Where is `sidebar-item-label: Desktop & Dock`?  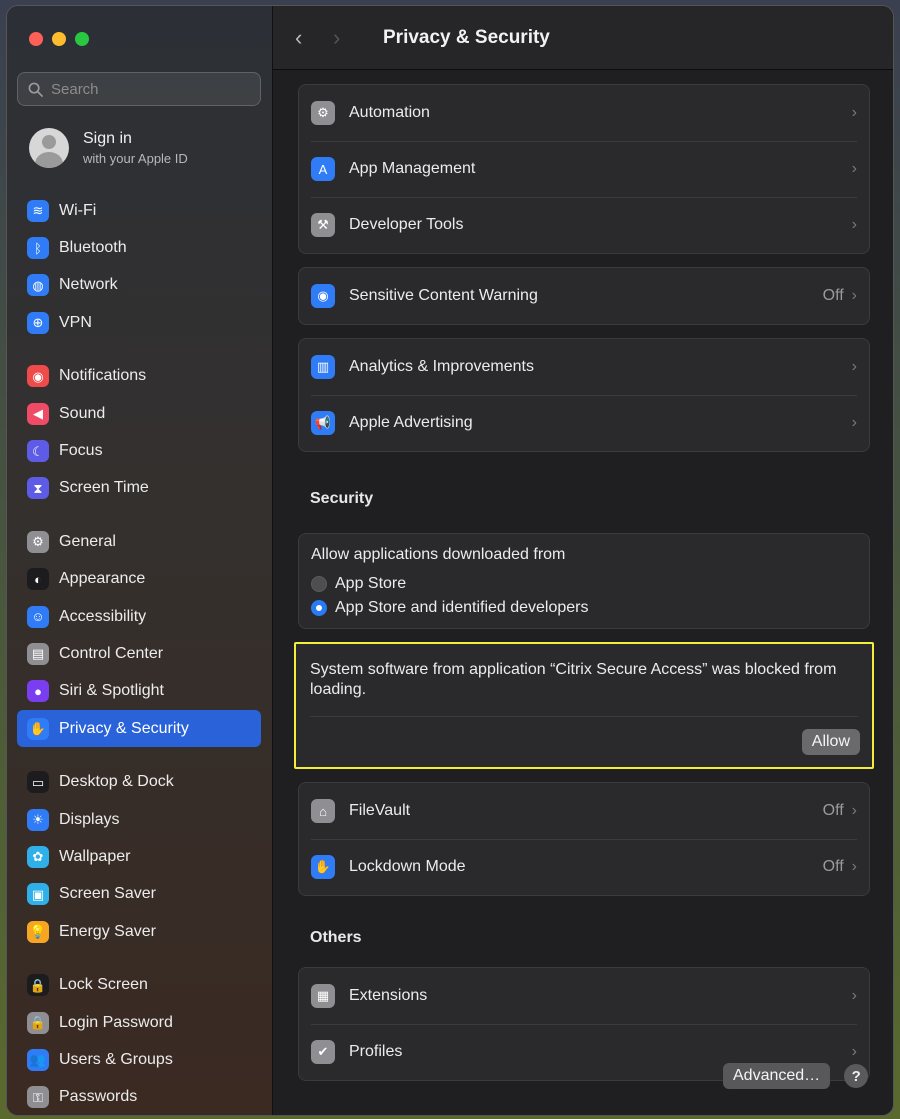
sidebar-item-label: Desktop & Dock is located at coordinates (116, 782).